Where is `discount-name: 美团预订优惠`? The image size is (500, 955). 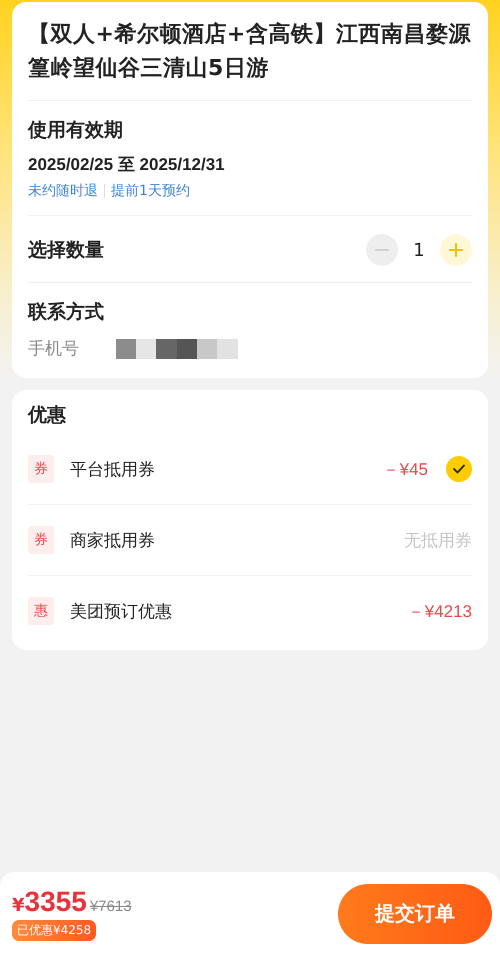 discount-name: 美团预订优惠 is located at coordinates (121, 611).